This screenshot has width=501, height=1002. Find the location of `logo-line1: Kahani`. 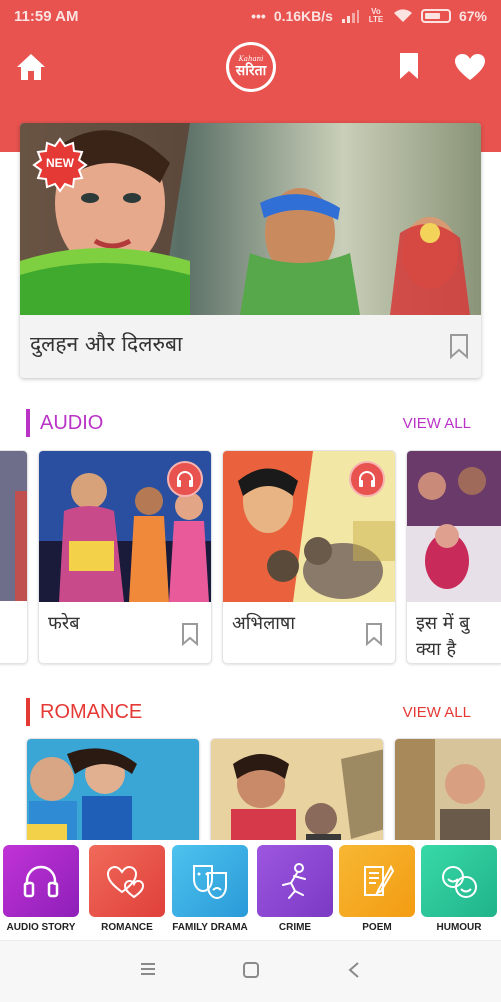

logo-line1: Kahani is located at coordinates (251, 59).